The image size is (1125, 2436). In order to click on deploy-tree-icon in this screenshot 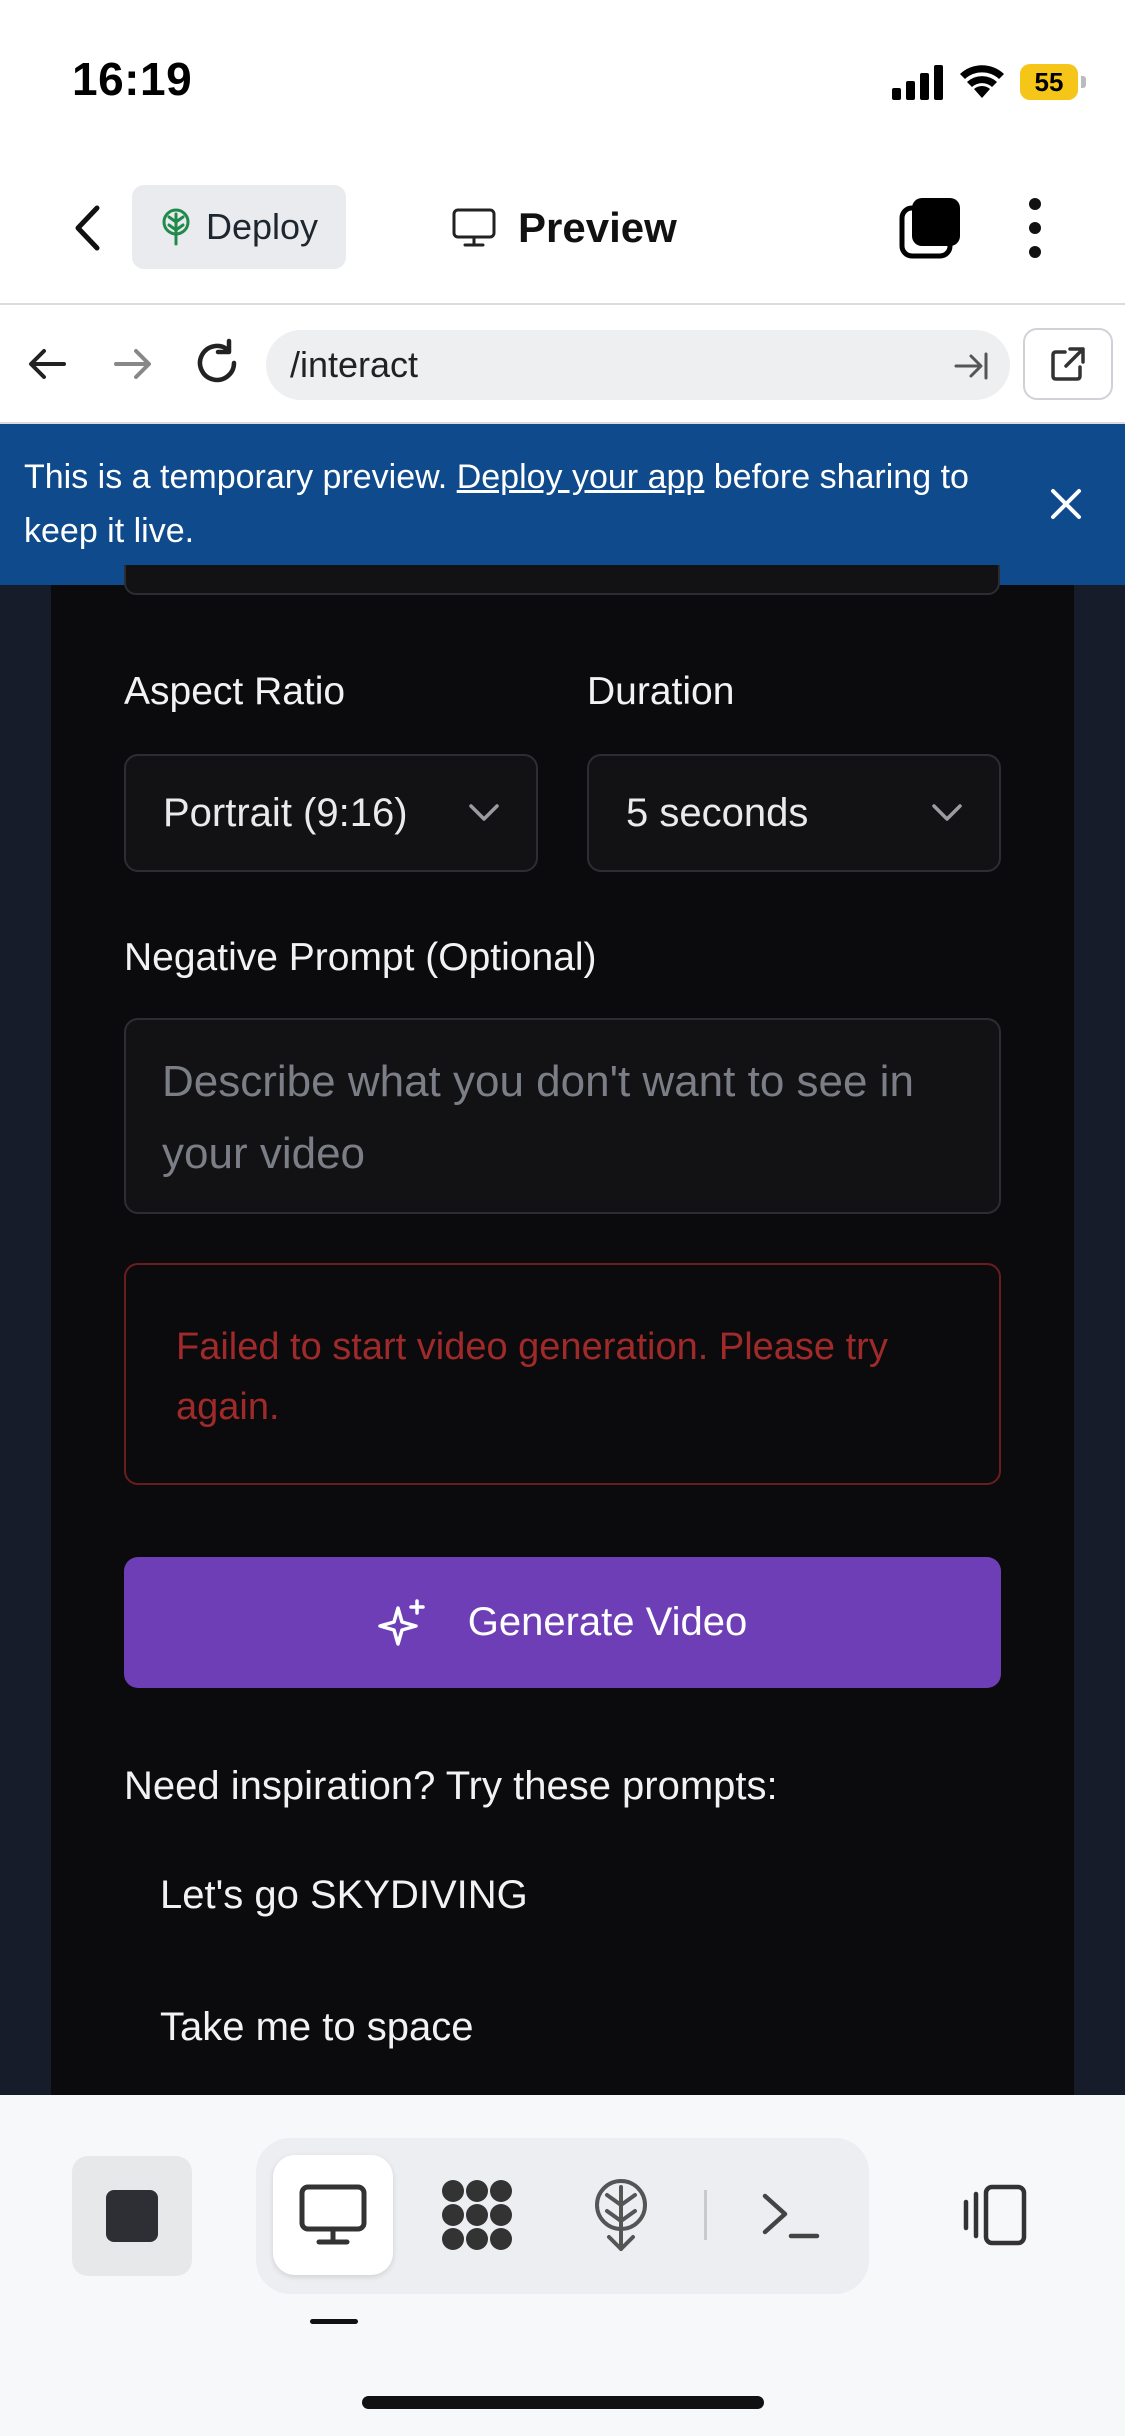, I will do `click(176, 227)`.